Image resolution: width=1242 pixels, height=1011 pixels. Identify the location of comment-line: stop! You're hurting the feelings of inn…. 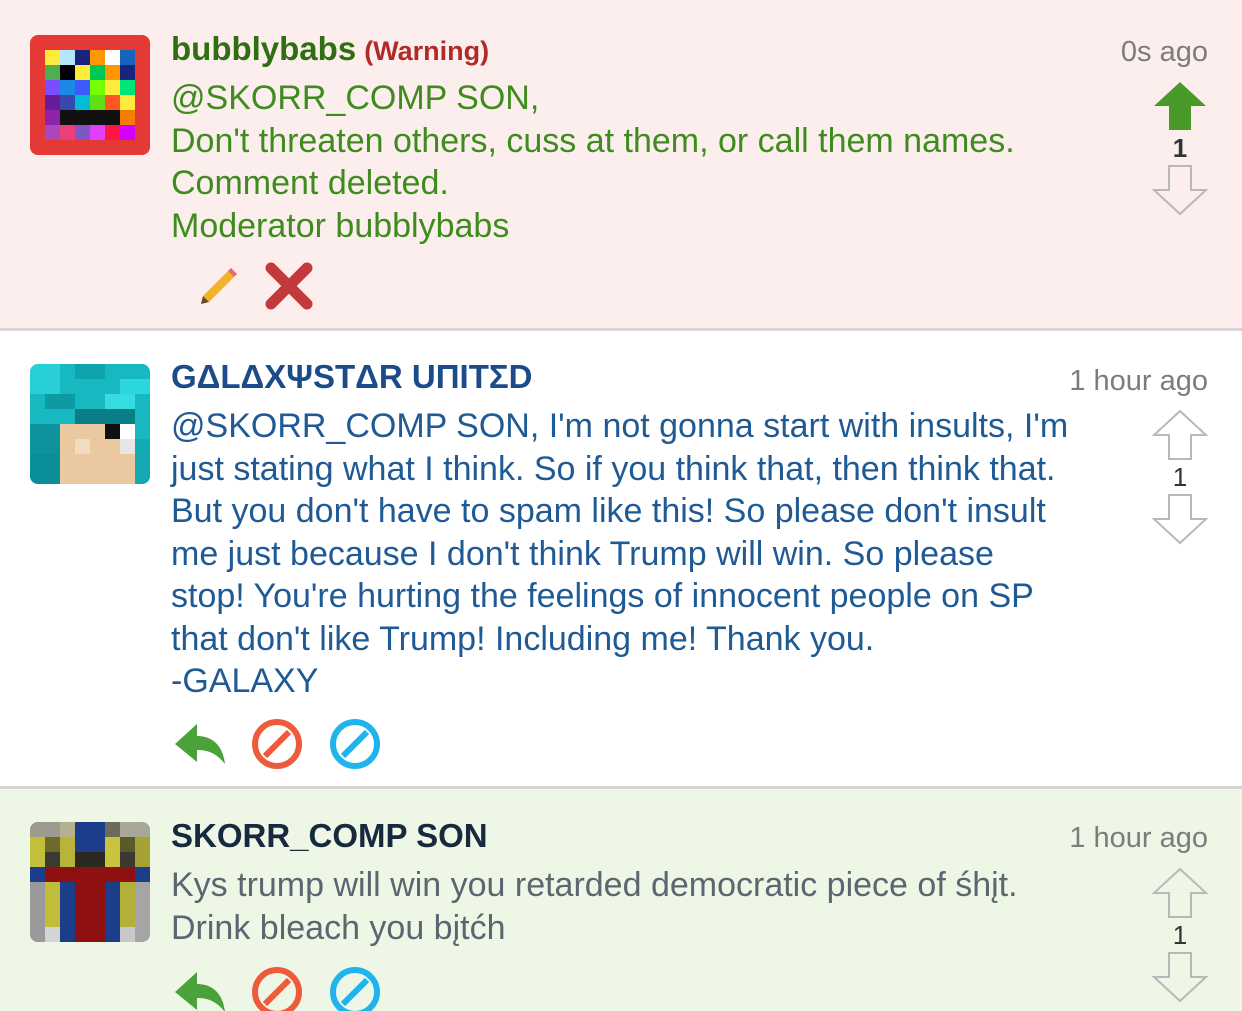
(602, 596).